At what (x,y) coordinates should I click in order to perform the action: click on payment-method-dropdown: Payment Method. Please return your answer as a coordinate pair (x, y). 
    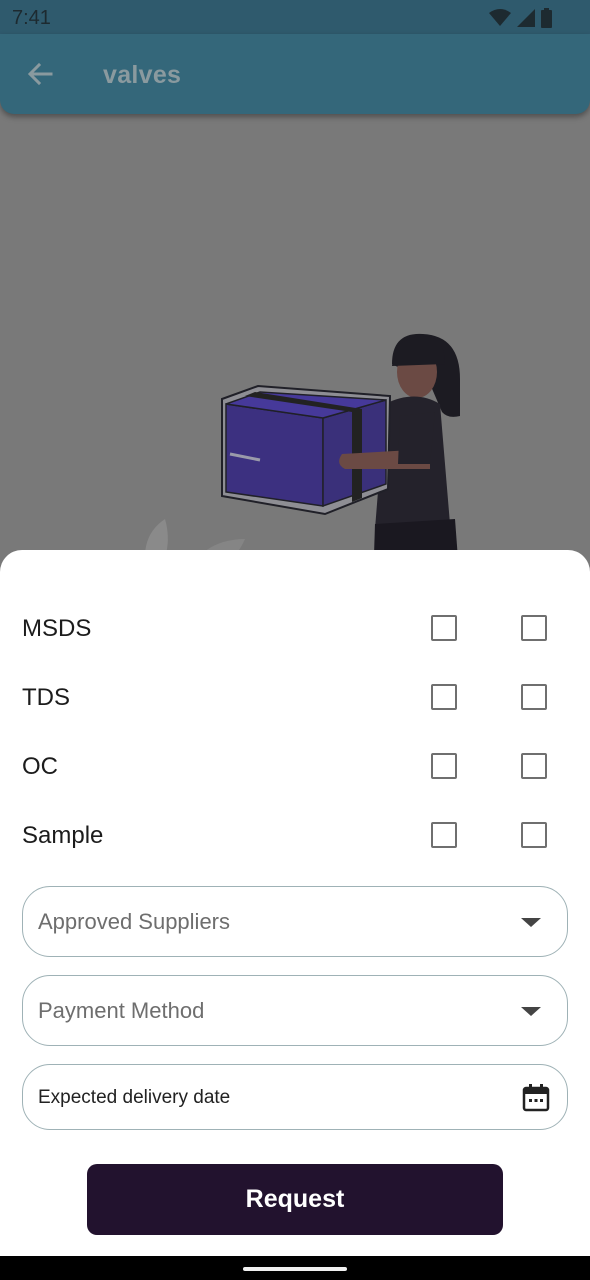
    Looking at the image, I should click on (295, 1010).